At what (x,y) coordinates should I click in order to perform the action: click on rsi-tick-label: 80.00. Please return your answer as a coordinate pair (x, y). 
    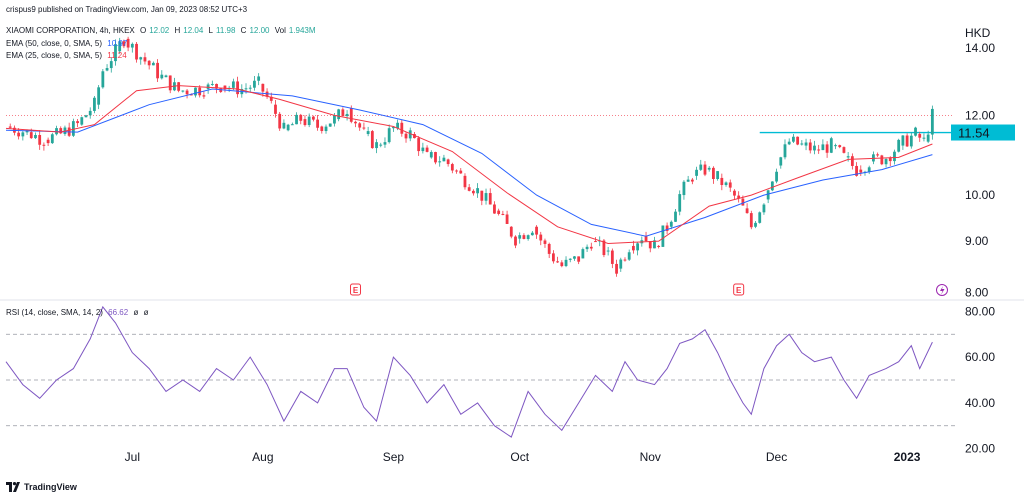
    Looking at the image, I should click on (980, 311).